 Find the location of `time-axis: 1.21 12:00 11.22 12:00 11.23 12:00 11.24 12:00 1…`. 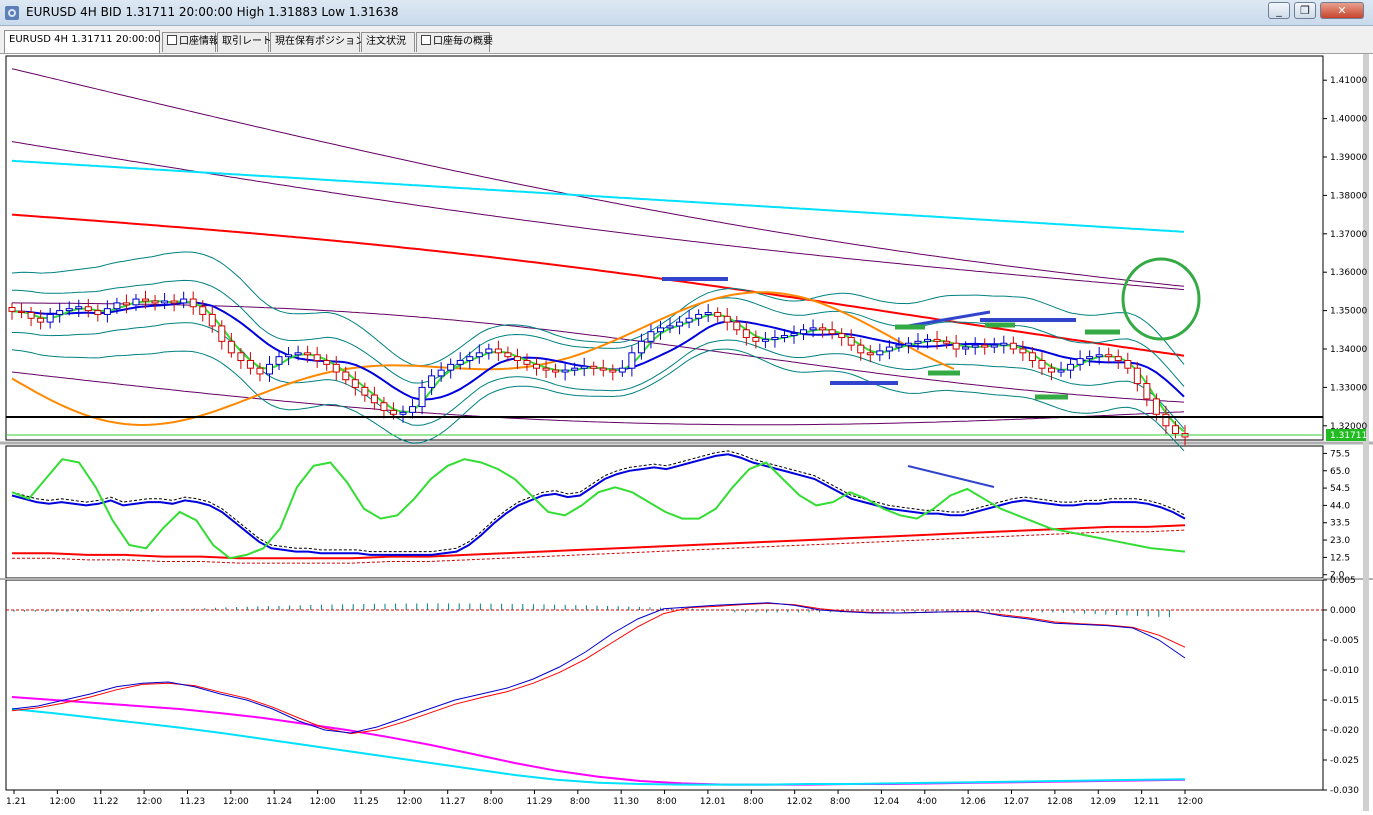

time-axis: 1.21 12:00 11.22 12:00 11.23 12:00 11.24 12:00 1… is located at coordinates (604, 798).